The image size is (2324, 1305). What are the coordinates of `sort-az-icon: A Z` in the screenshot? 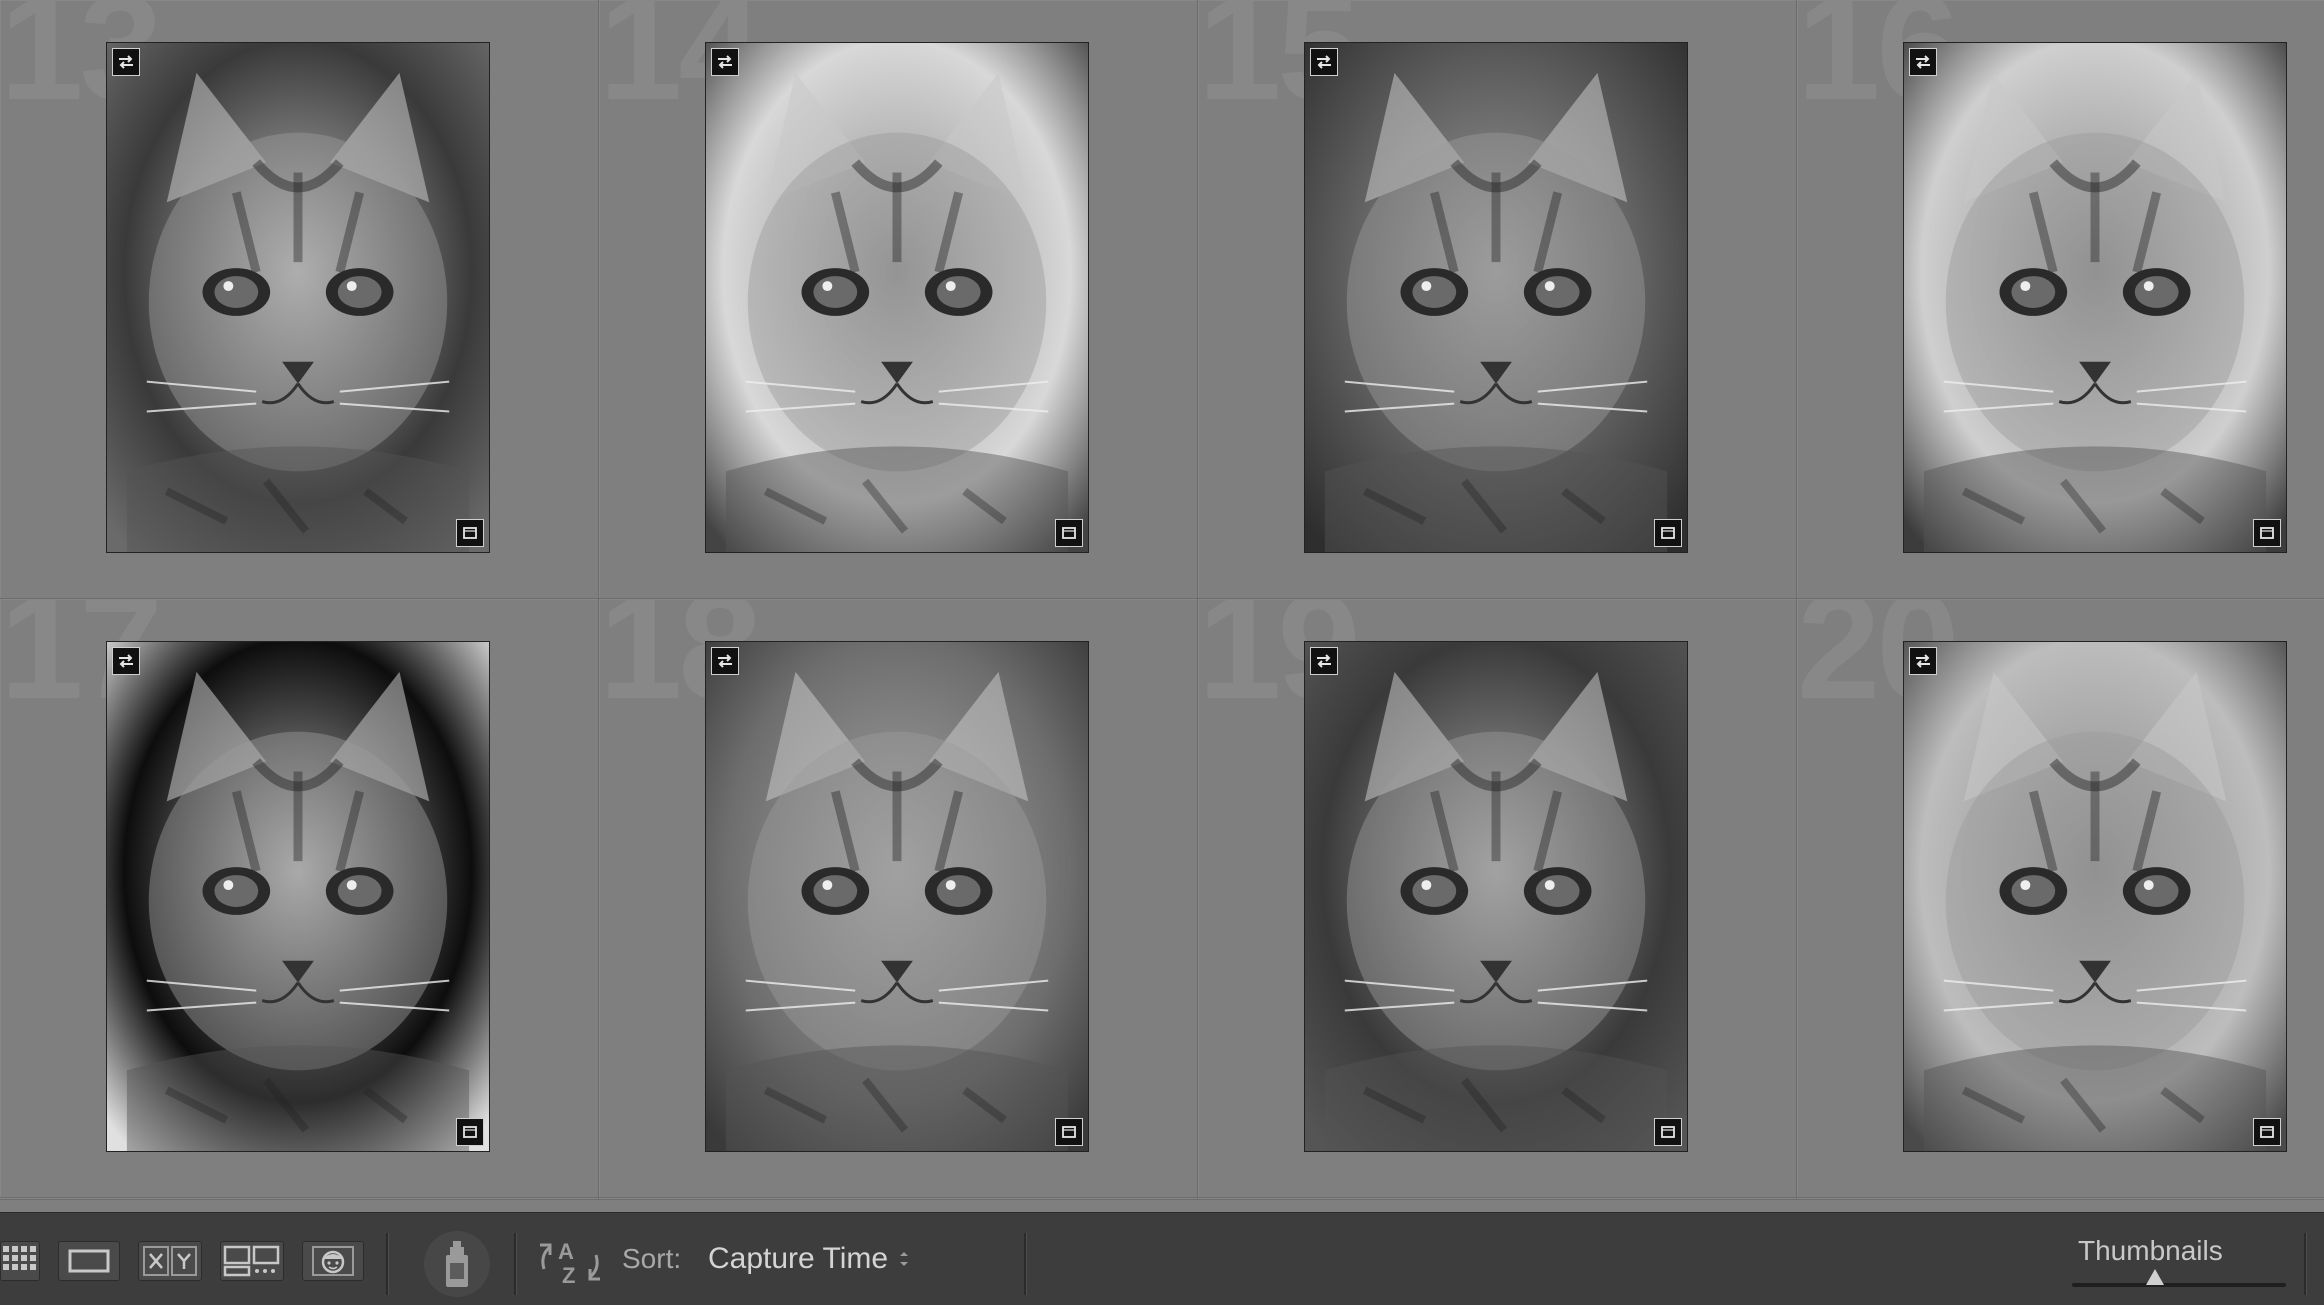 It's located at (570, 1263).